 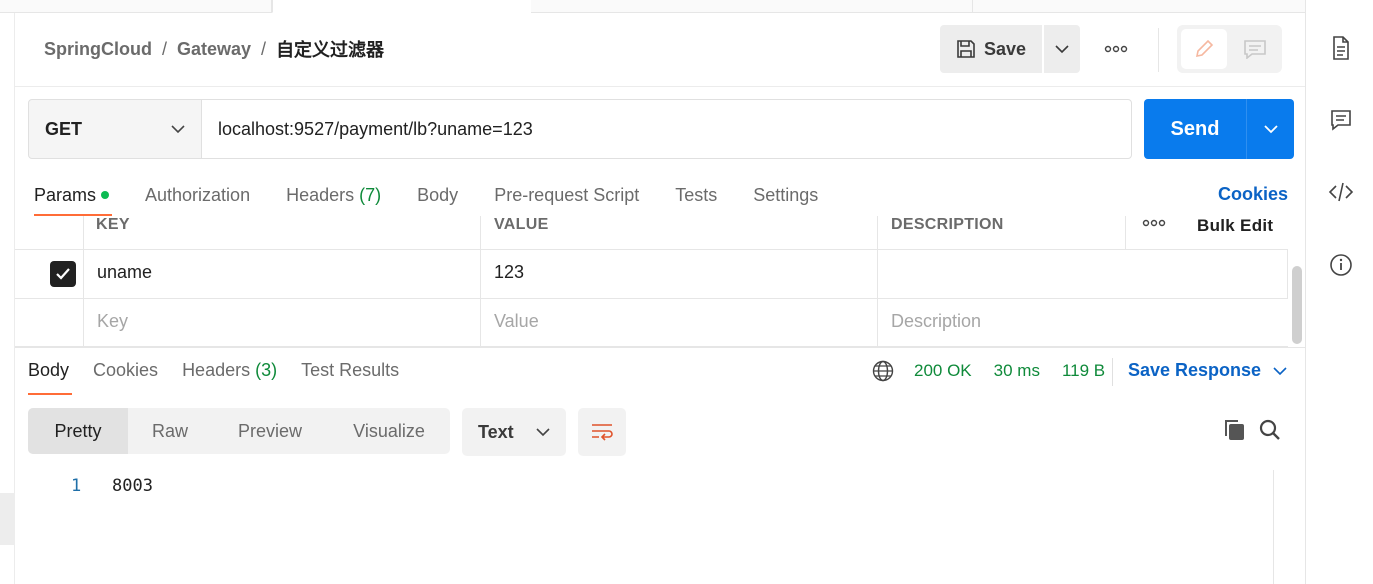 I want to click on send-dropdown-button, so click(x=1270, y=129).